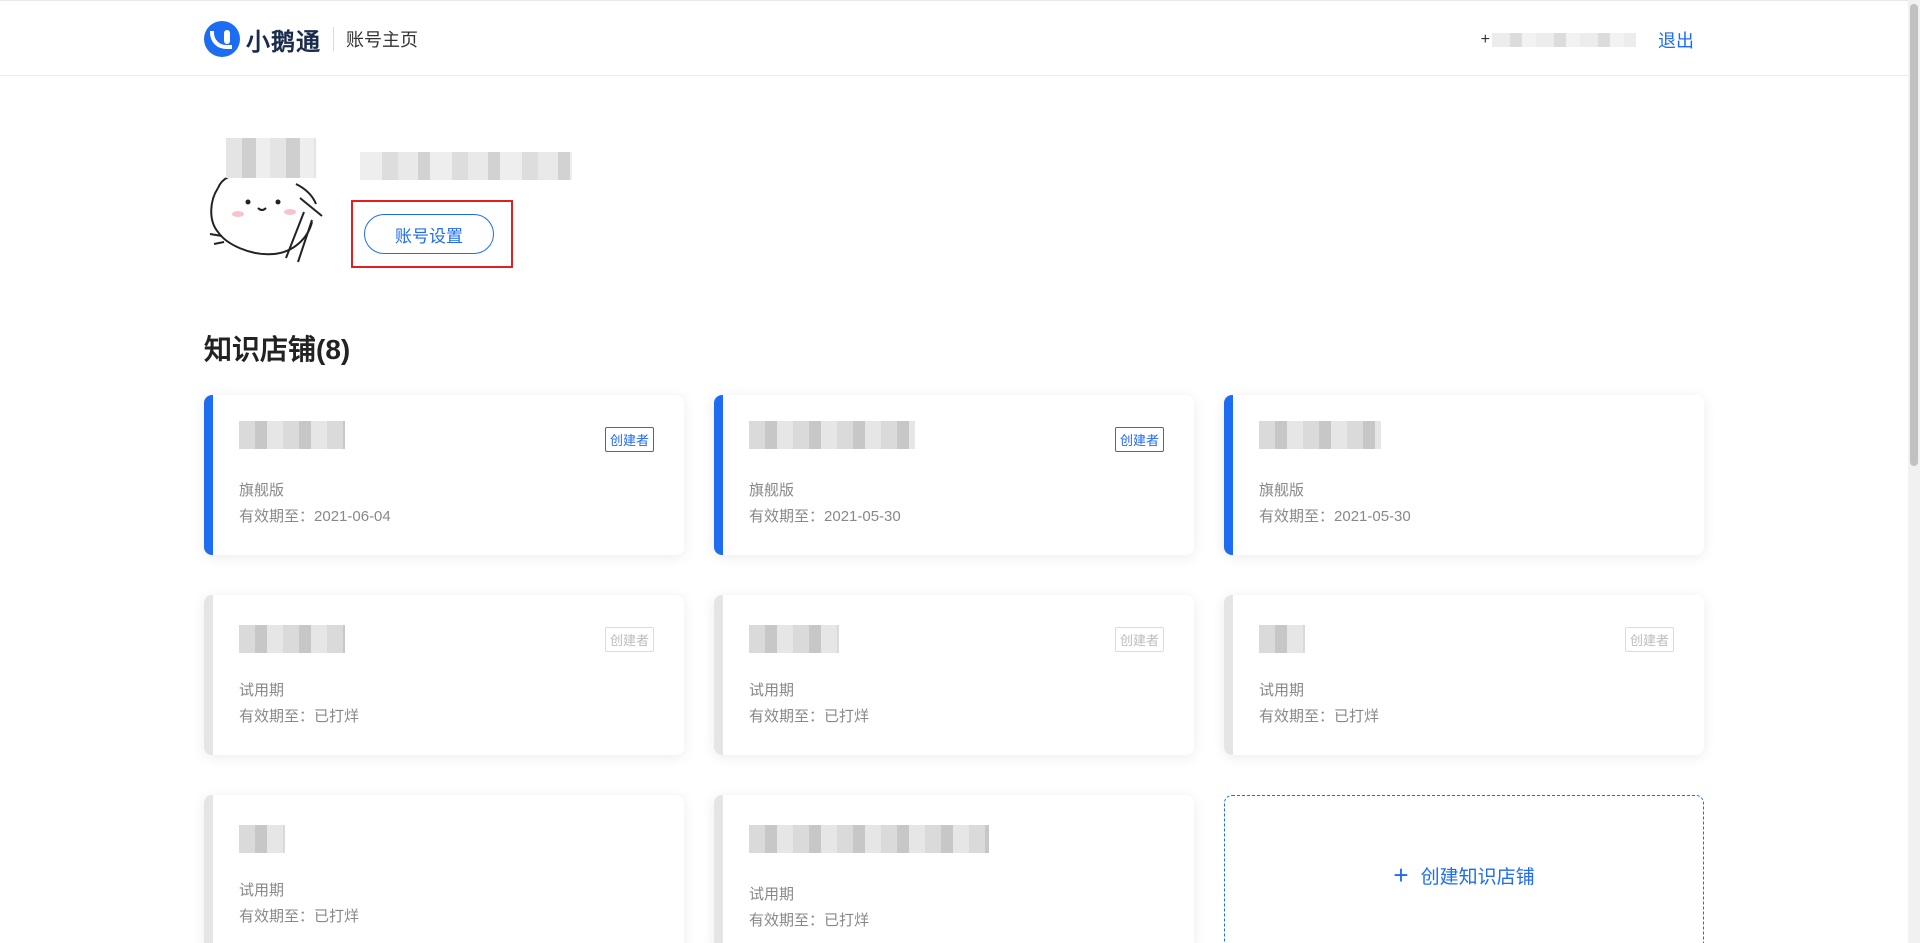  Describe the element at coordinates (333, 39) in the screenshot. I see `logo-divider` at that location.